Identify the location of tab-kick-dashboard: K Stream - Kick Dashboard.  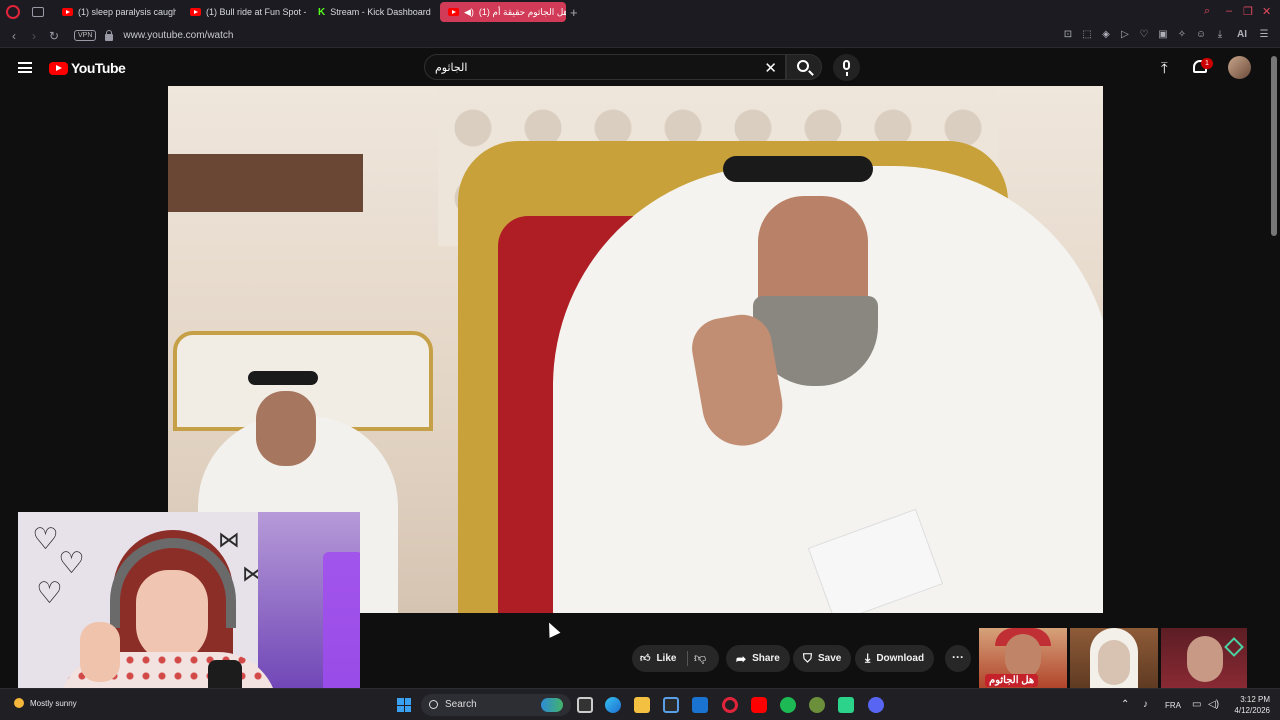
(372, 12).